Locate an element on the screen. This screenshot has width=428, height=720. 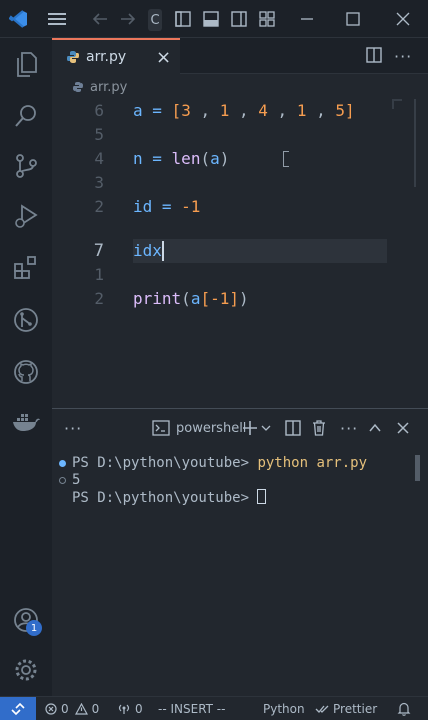
trash-icon is located at coordinates (319, 428).